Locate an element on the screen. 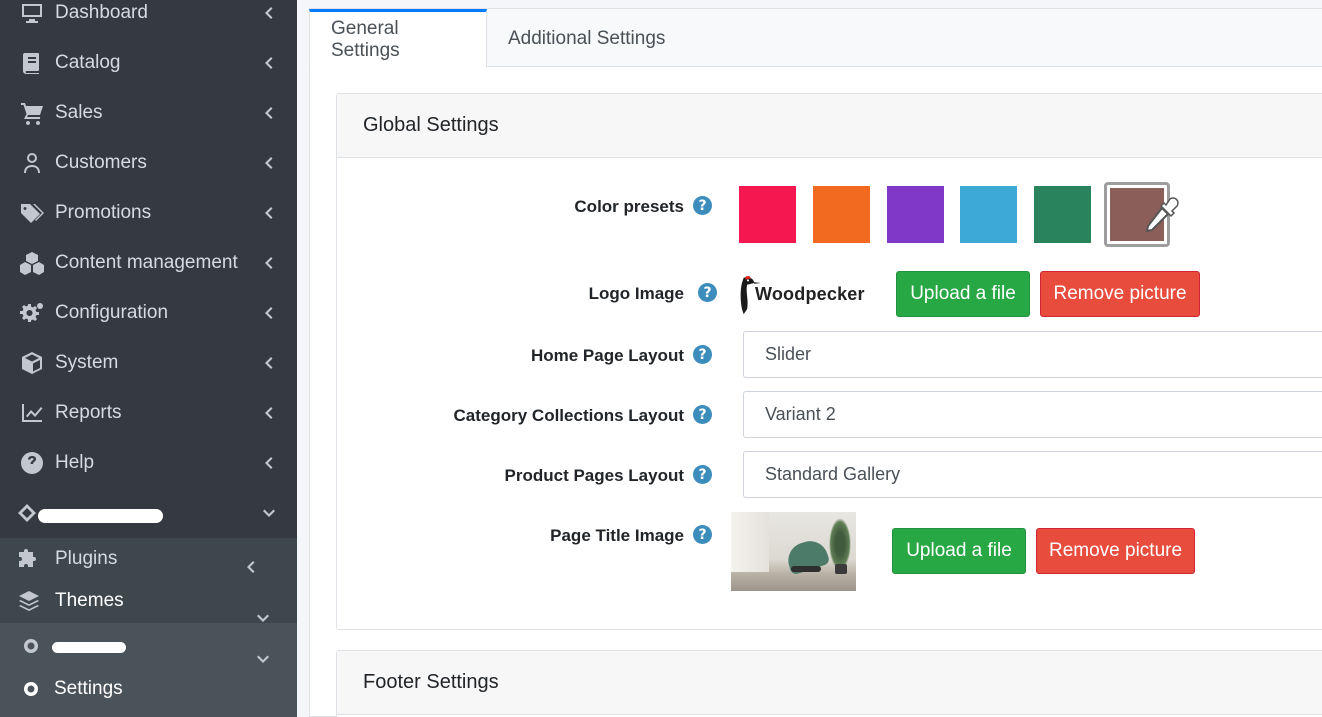 This screenshot has height=717, width=1322. logo-preview: Woodpecker is located at coordinates (800, 296).